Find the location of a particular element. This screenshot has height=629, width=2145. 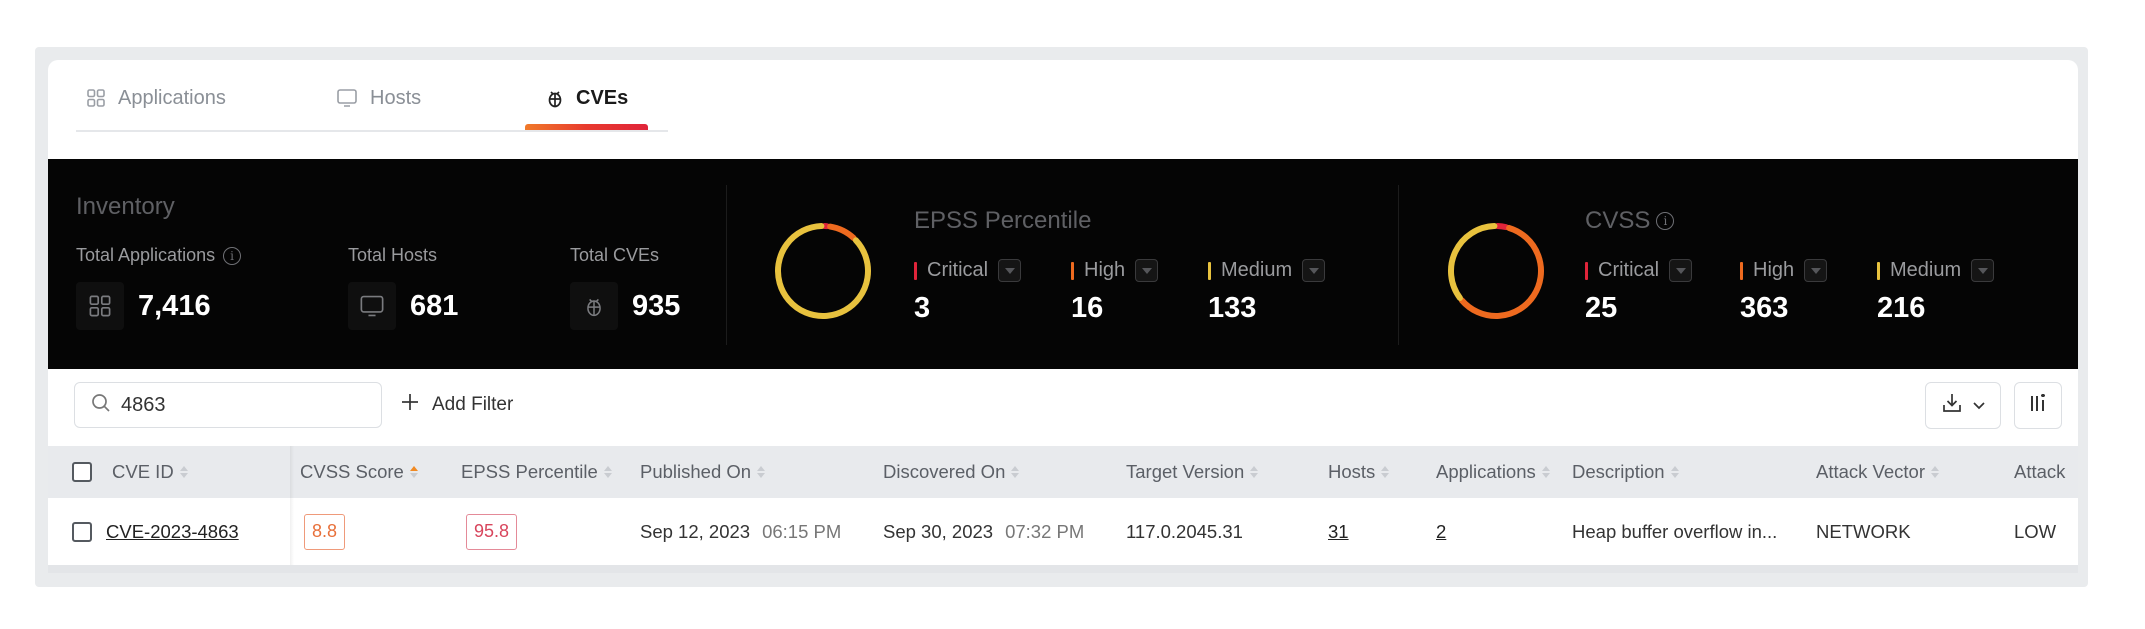

add-filter-button: Add Filter is located at coordinates (456, 405).